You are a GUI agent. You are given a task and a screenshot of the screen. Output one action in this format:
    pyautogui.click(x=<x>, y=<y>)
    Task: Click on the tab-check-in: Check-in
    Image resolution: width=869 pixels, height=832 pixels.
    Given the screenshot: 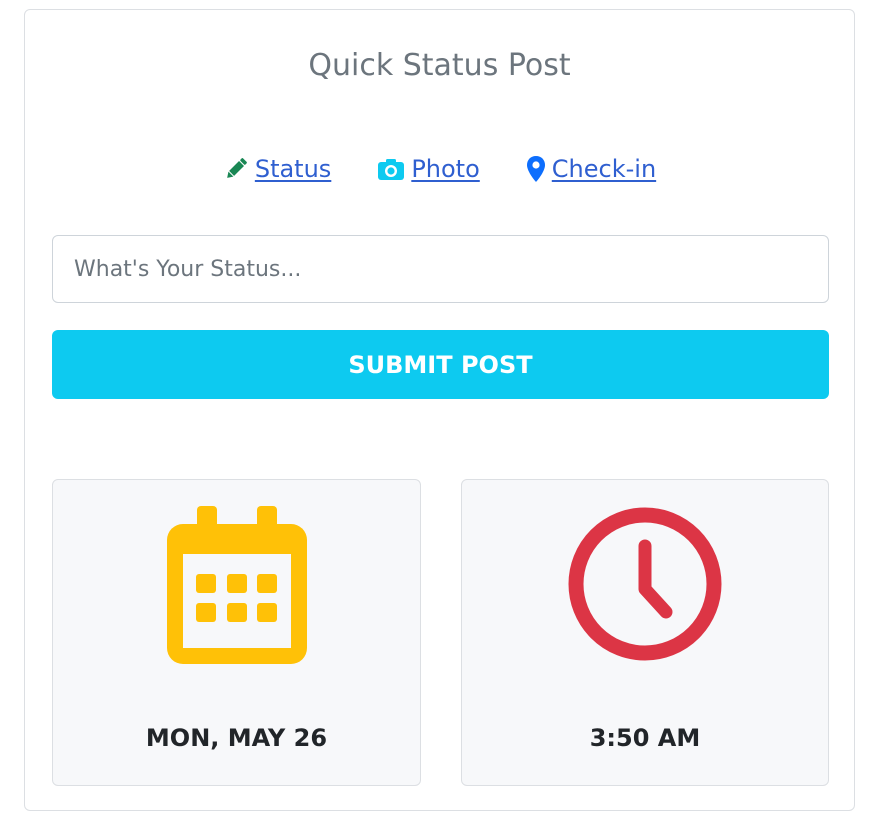 What is the action you would take?
    pyautogui.click(x=591, y=169)
    